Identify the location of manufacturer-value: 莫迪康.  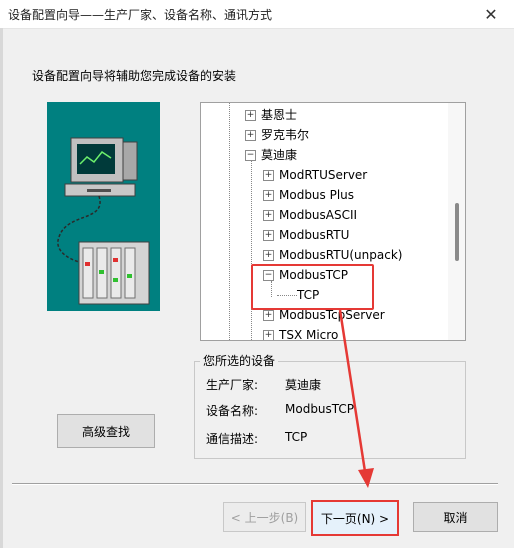
(303, 385).